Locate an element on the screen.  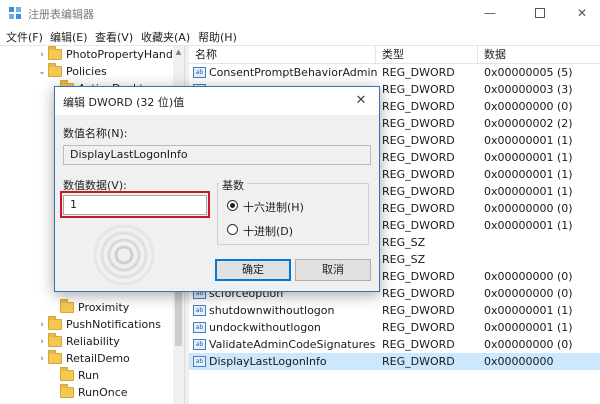
menu-help: 帮助(H) is located at coordinates (217, 37).